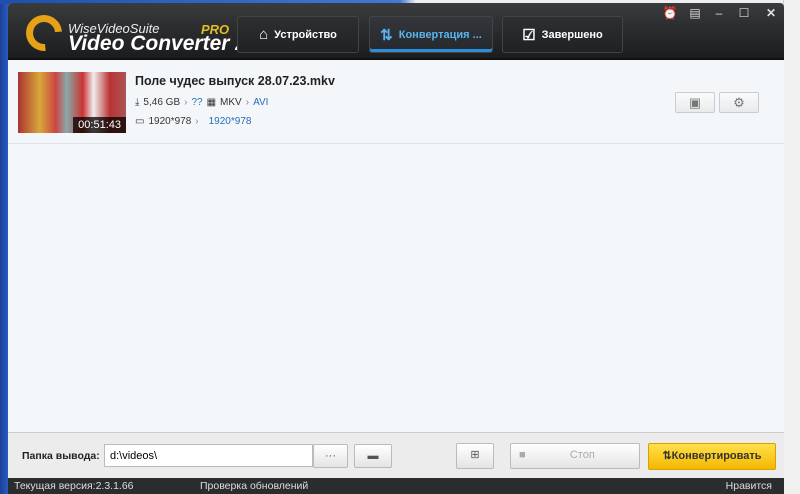 This screenshot has height=494, width=800. I want to click on gear-icon: ⚙, so click(739, 102).